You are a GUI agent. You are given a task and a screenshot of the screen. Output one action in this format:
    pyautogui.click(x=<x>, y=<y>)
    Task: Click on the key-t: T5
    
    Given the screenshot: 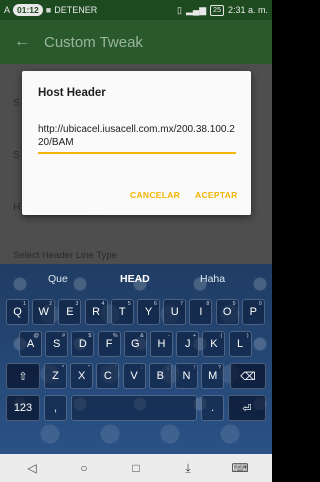 What is the action you would take?
    pyautogui.click(x=122, y=312)
    